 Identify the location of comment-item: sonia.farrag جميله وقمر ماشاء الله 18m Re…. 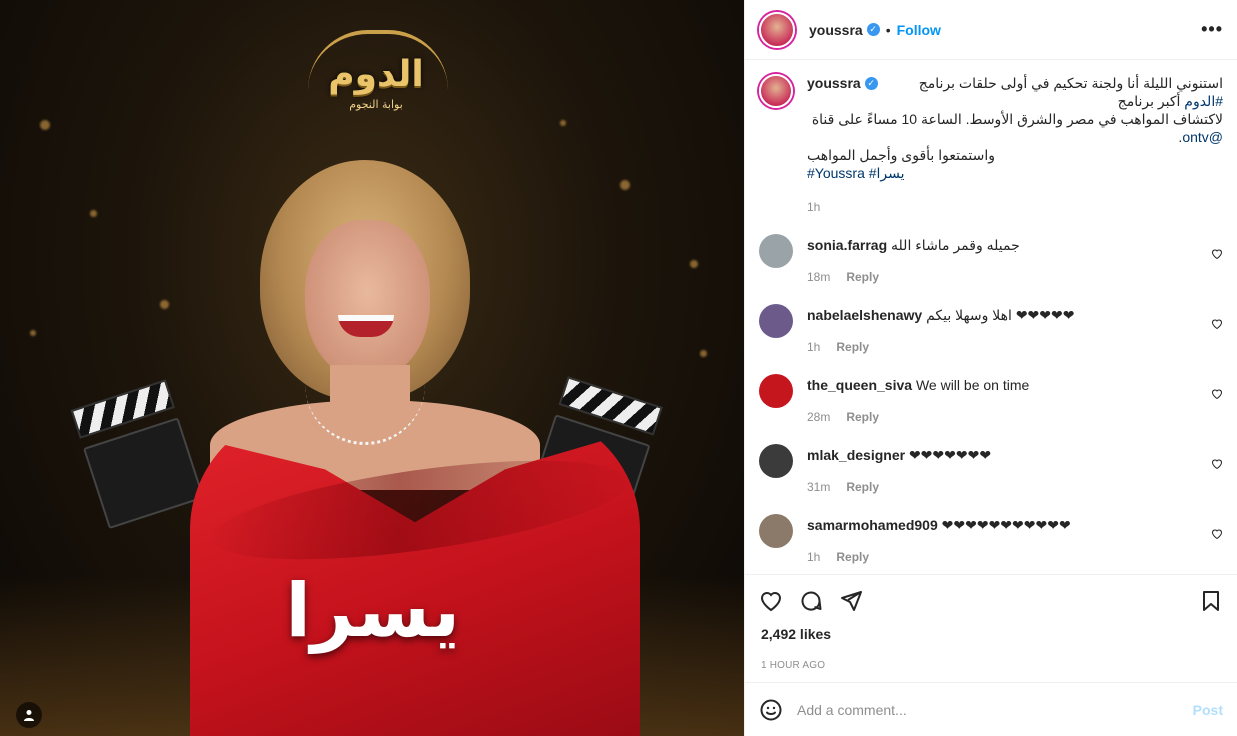
(991, 260).